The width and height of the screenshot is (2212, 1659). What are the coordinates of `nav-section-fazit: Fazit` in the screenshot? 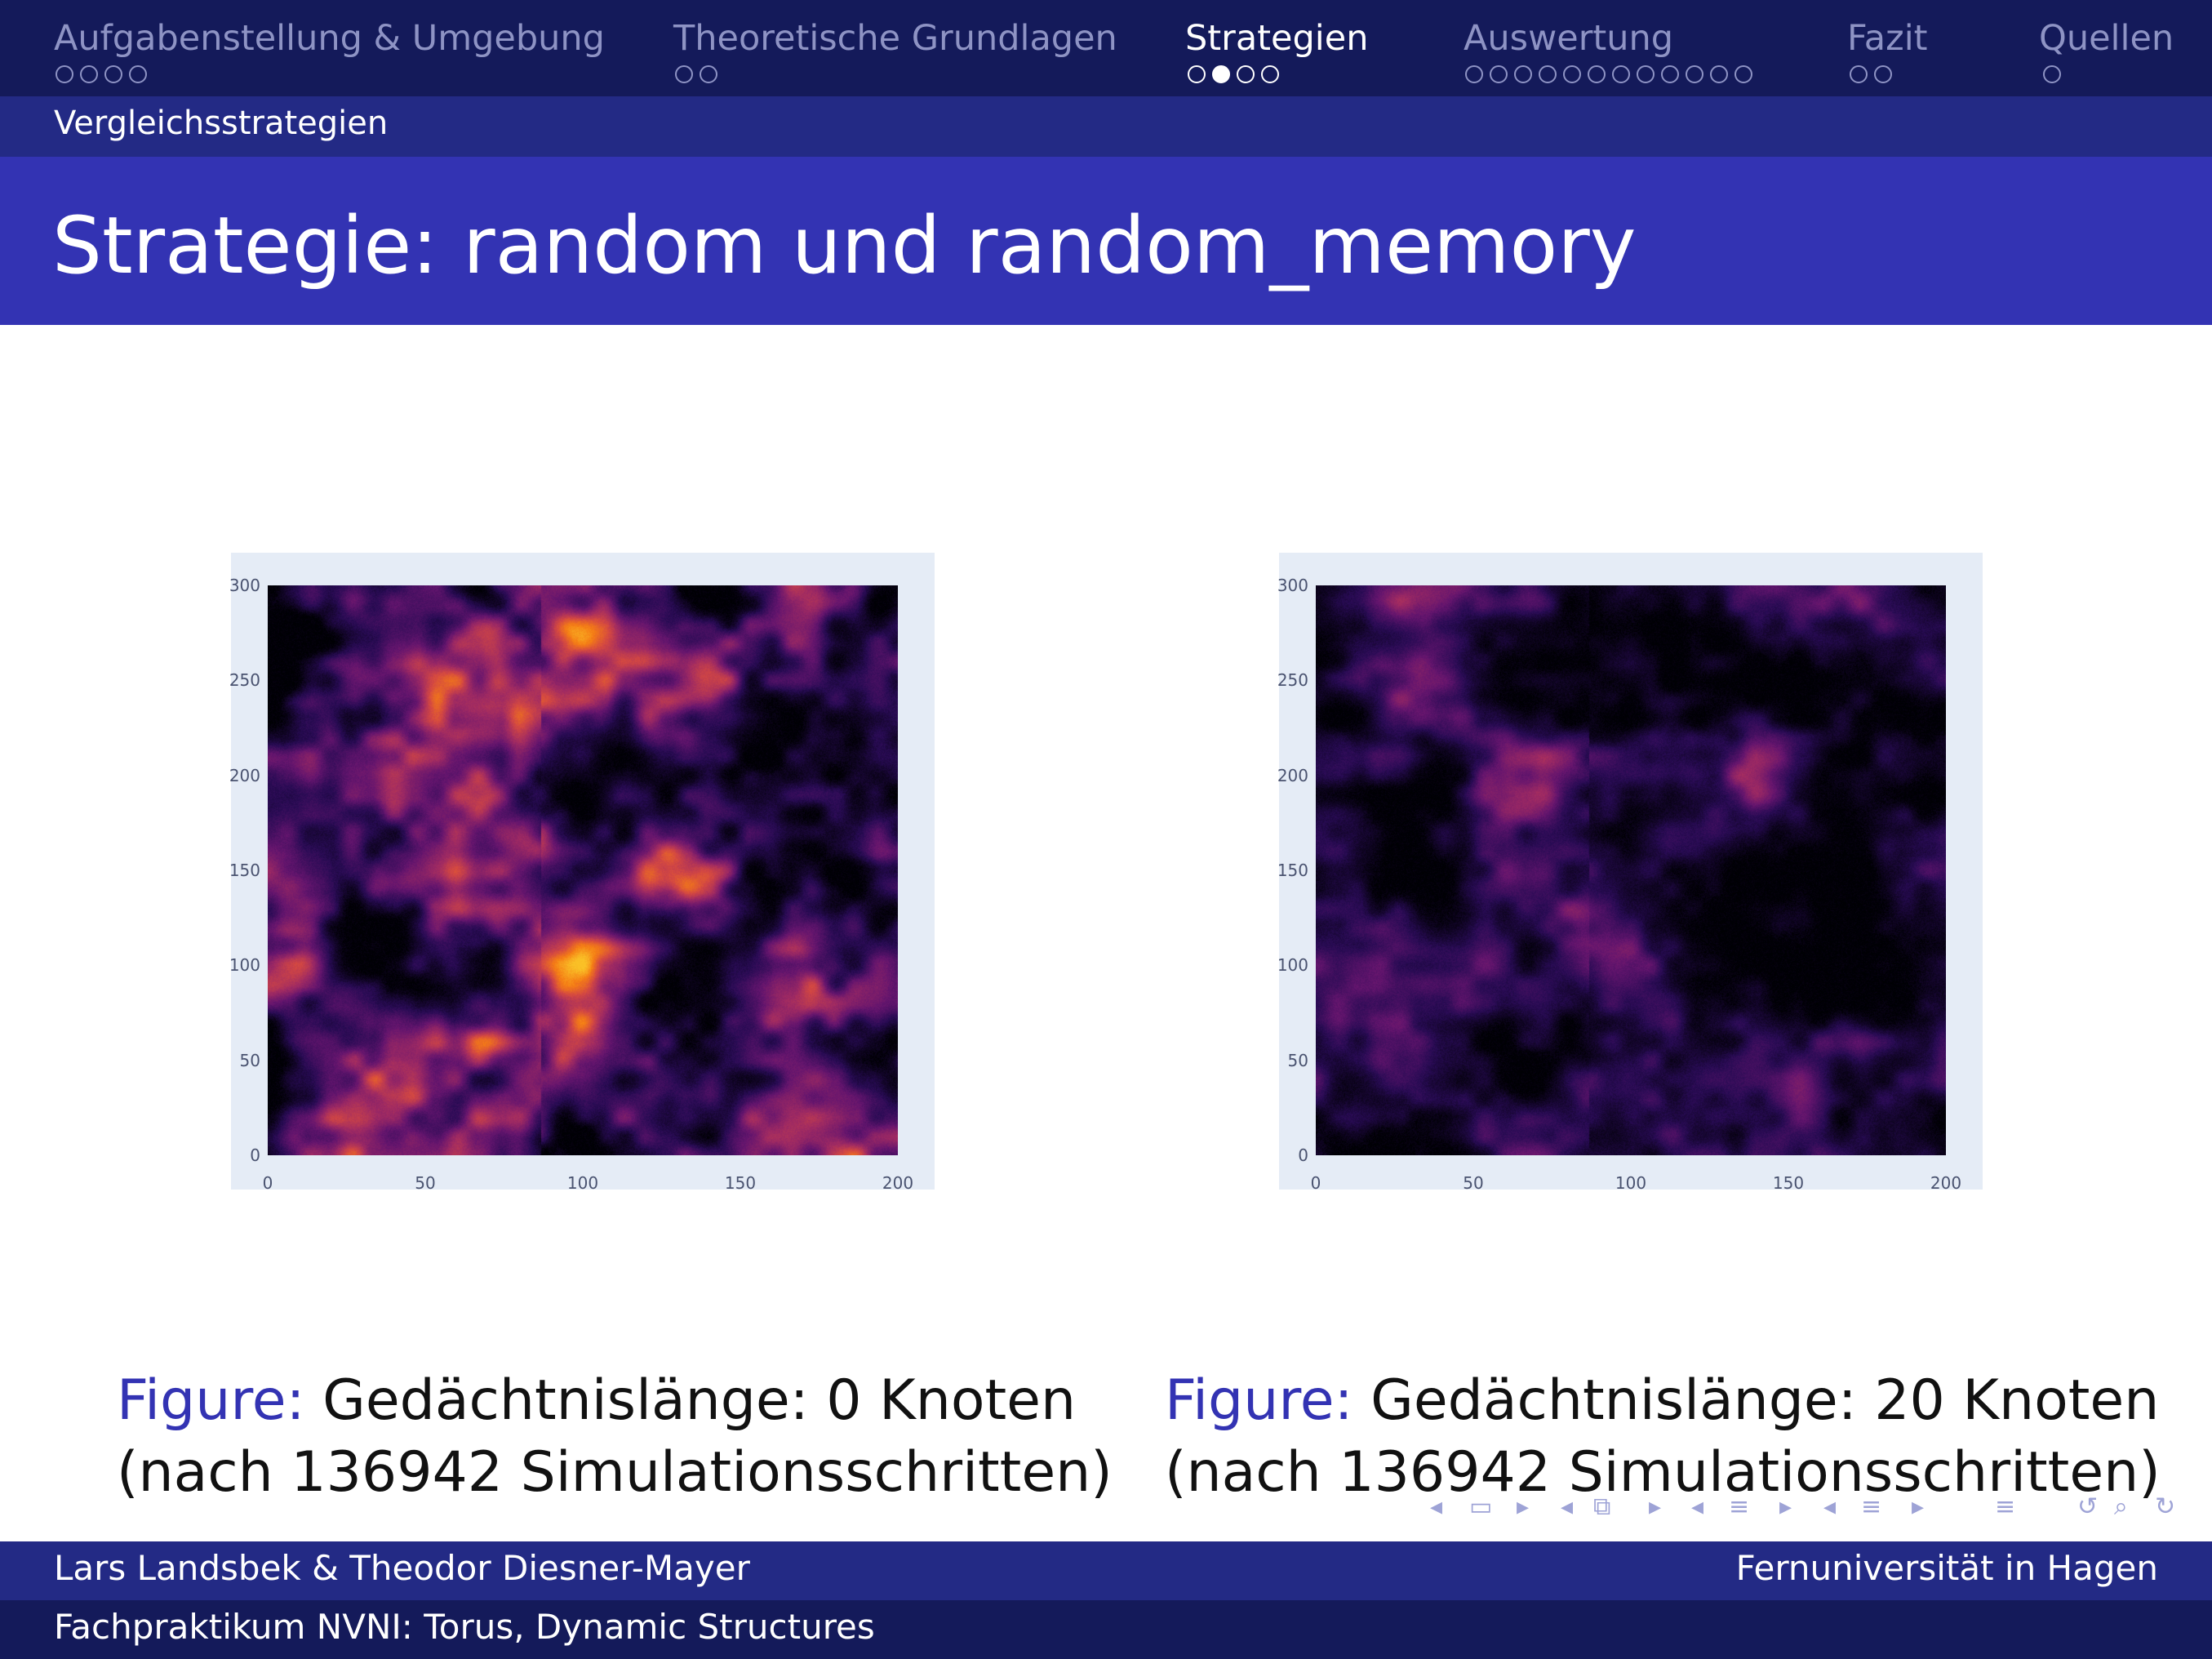 It's located at (1887, 39).